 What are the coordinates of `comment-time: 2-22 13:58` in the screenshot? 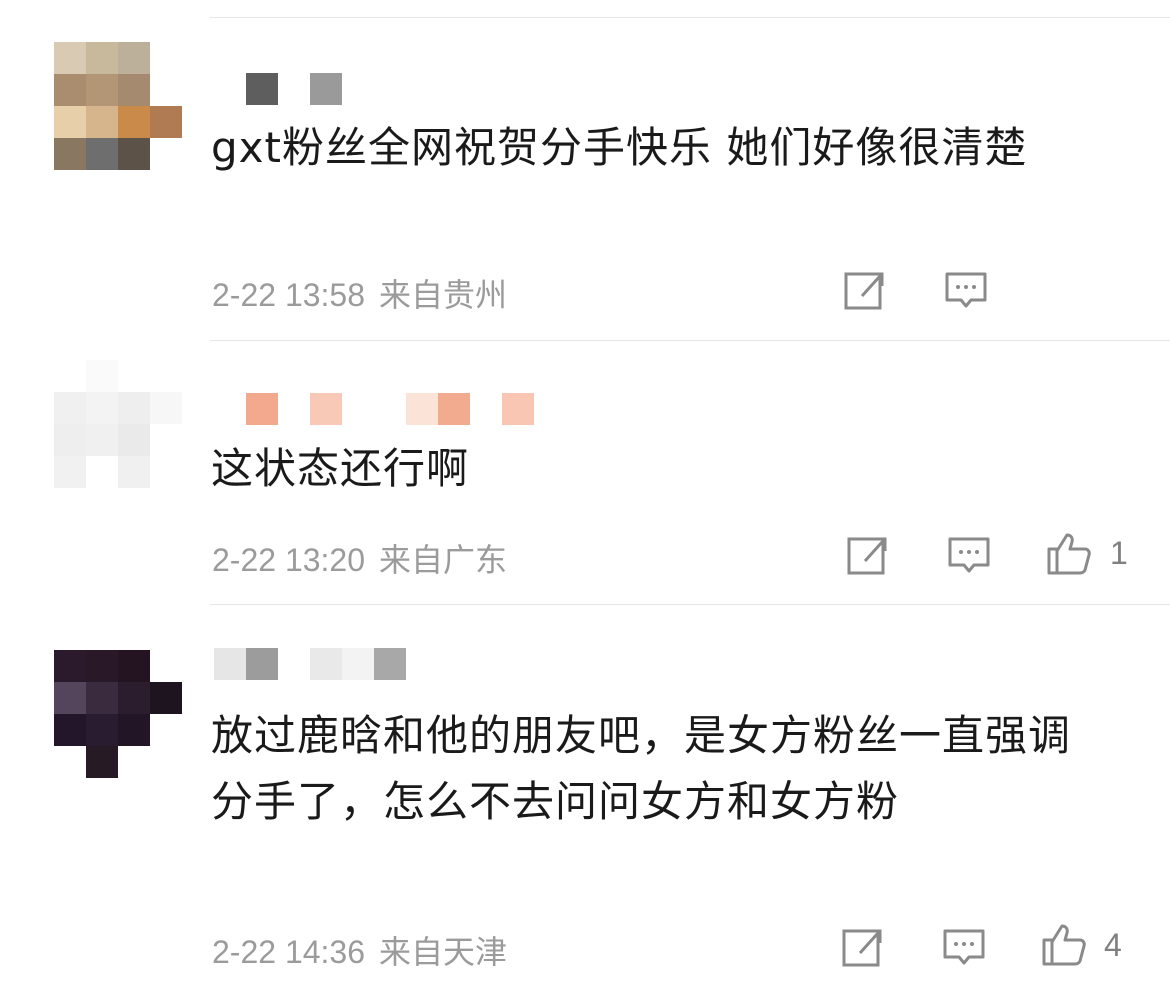 It's located at (289, 295).